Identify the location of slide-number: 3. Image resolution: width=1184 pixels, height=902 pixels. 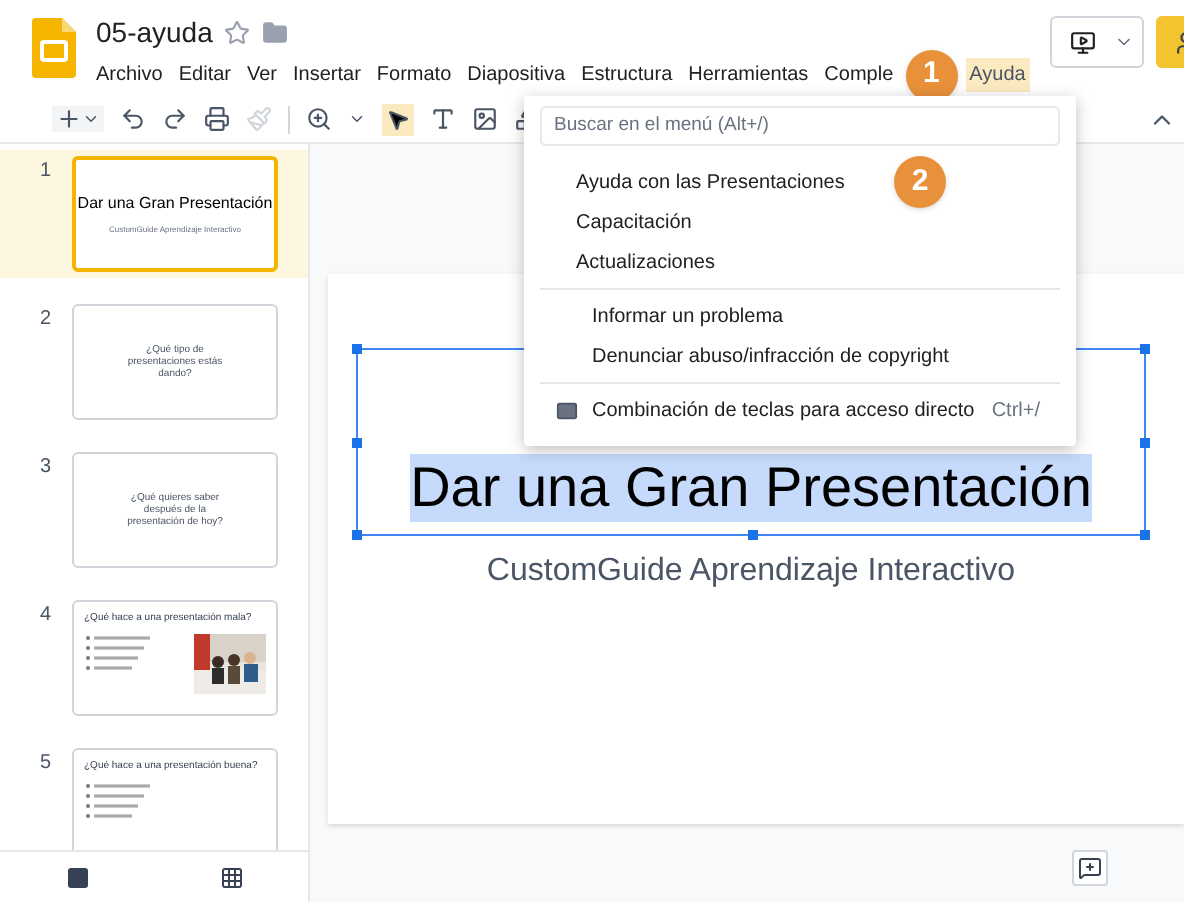
(47, 468).